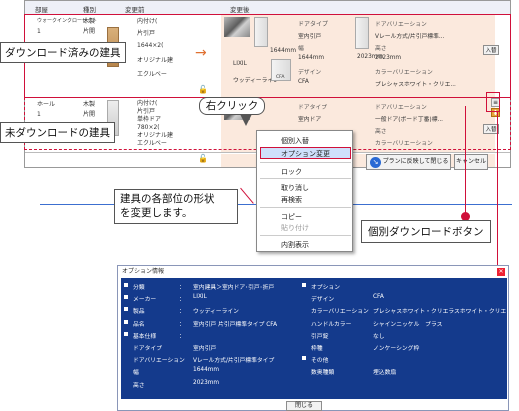  What do you see at coordinates (415, 161) in the screenshot?
I see `reflect-button-label: プランに反映して閉じる` at bounding box center [415, 161].